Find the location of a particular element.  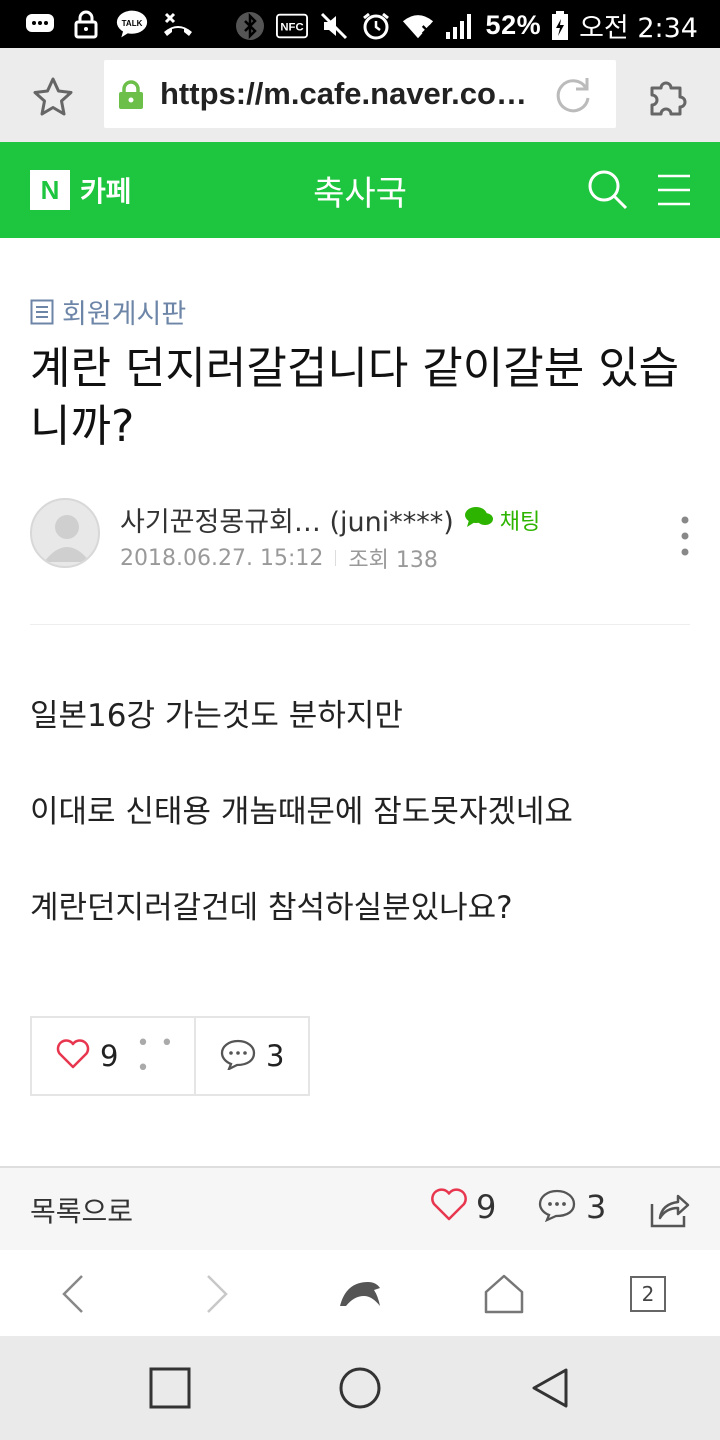

nfc-icon: NFC is located at coordinates (291, 26).